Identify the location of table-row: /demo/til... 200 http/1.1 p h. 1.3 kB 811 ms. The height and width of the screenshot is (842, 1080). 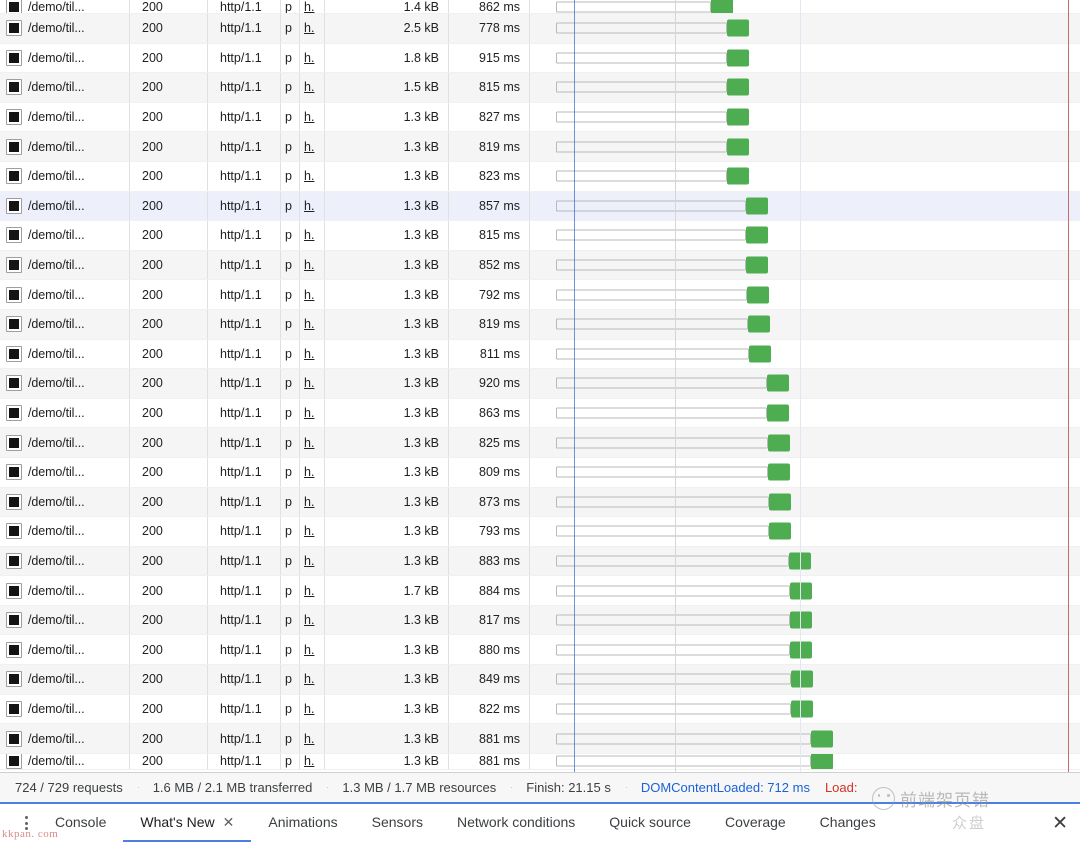
(540, 354).